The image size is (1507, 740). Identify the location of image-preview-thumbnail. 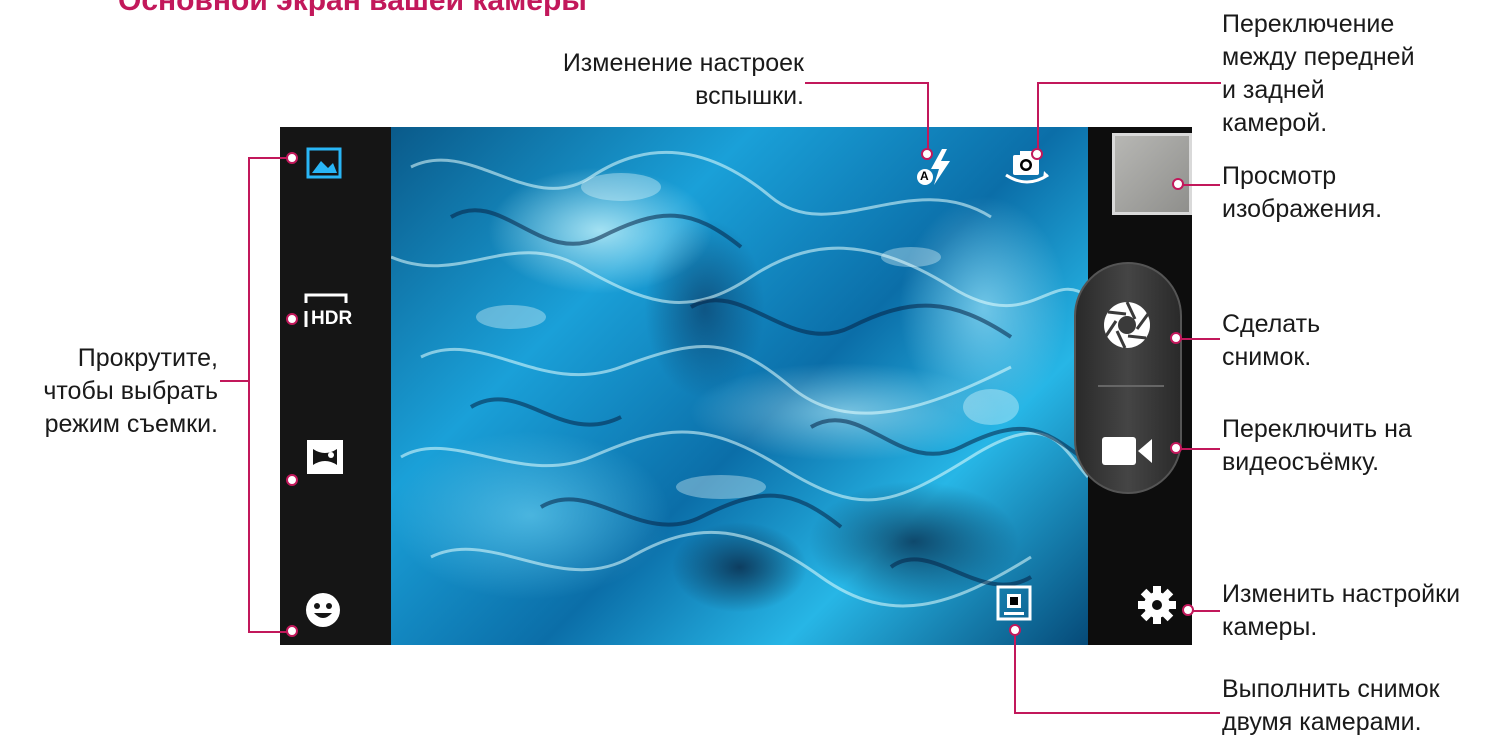
(1152, 174).